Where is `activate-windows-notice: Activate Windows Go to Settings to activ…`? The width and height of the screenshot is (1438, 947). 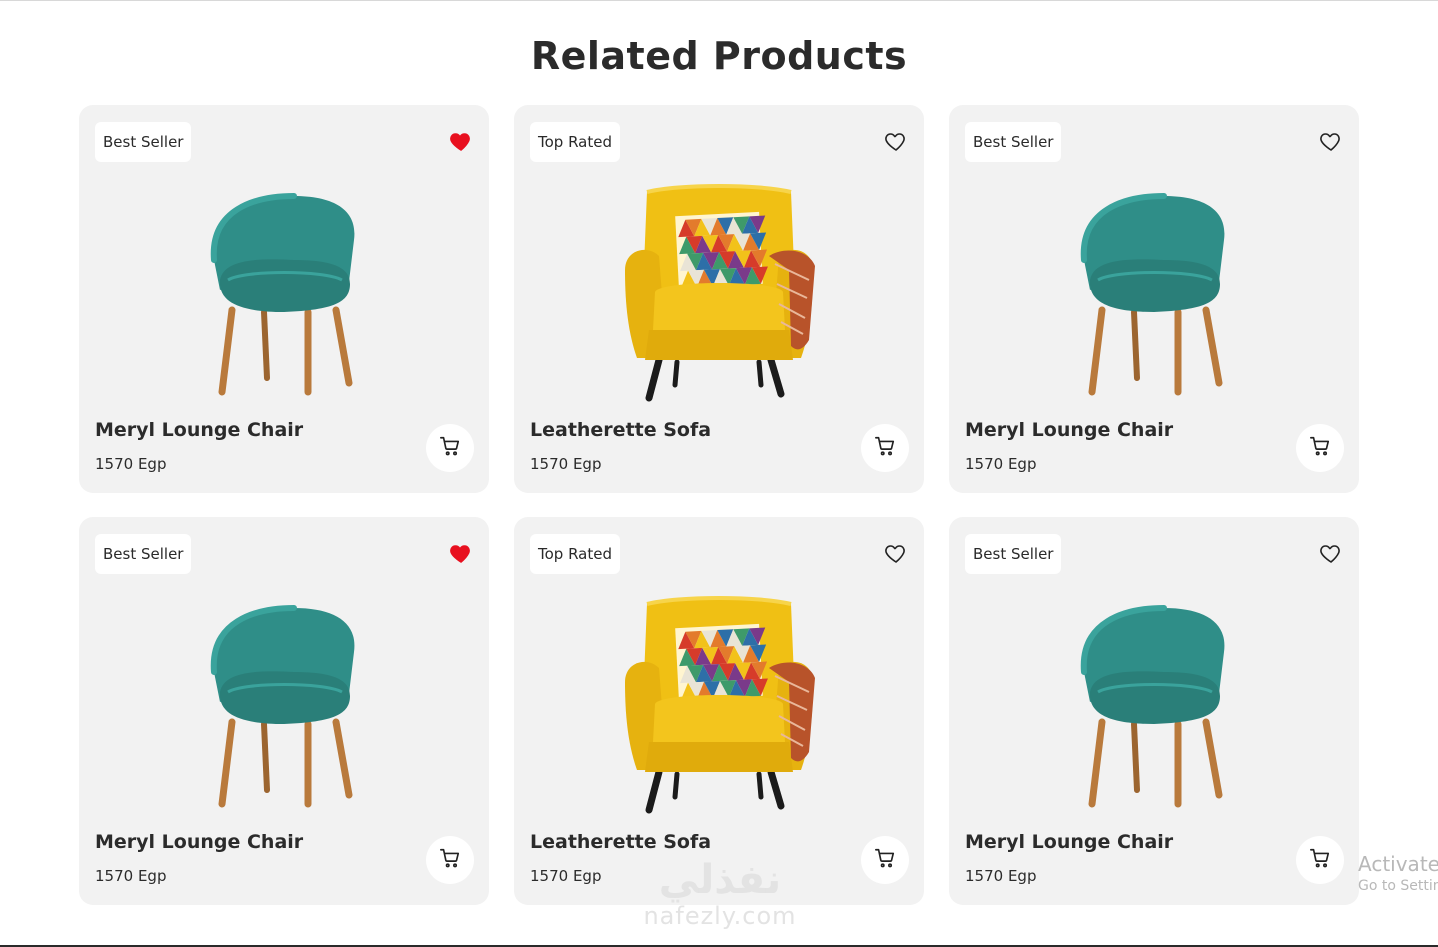
activate-windows-notice: Activate Windows Go to Settings to activ… is located at coordinates (1398, 874).